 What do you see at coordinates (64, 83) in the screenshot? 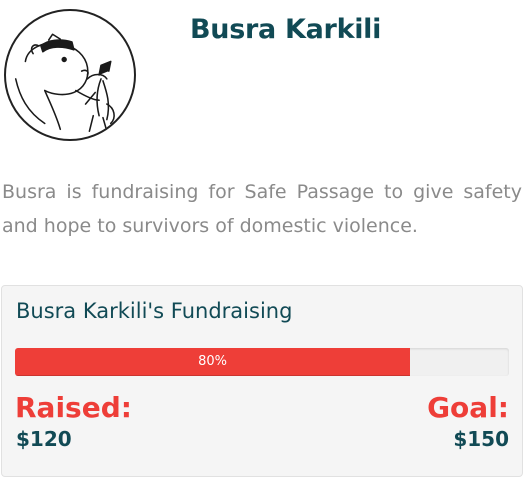
I see `polar-bear-drawing-icon` at bounding box center [64, 83].